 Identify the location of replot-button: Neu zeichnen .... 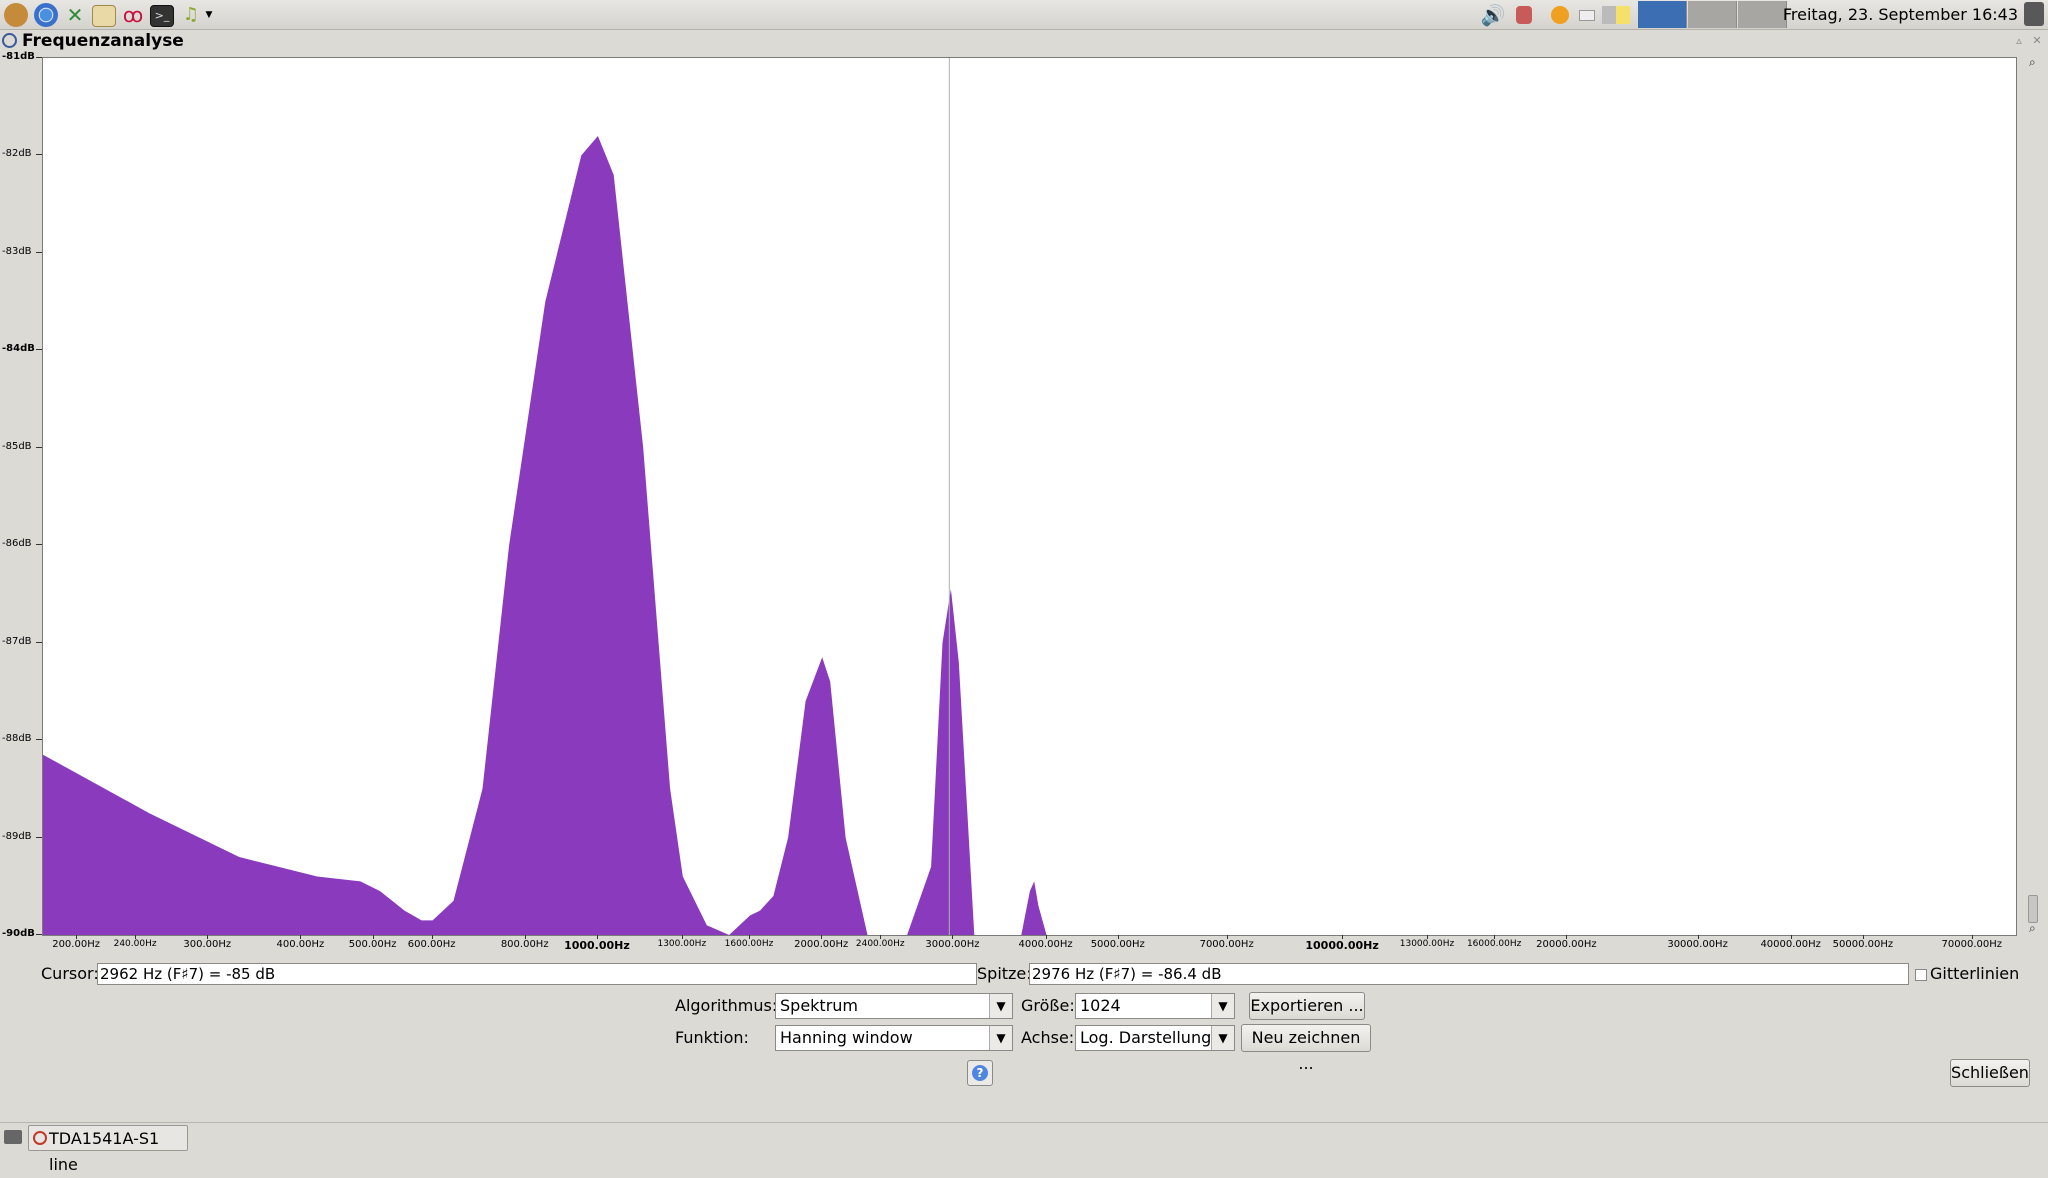
(1306, 1048).